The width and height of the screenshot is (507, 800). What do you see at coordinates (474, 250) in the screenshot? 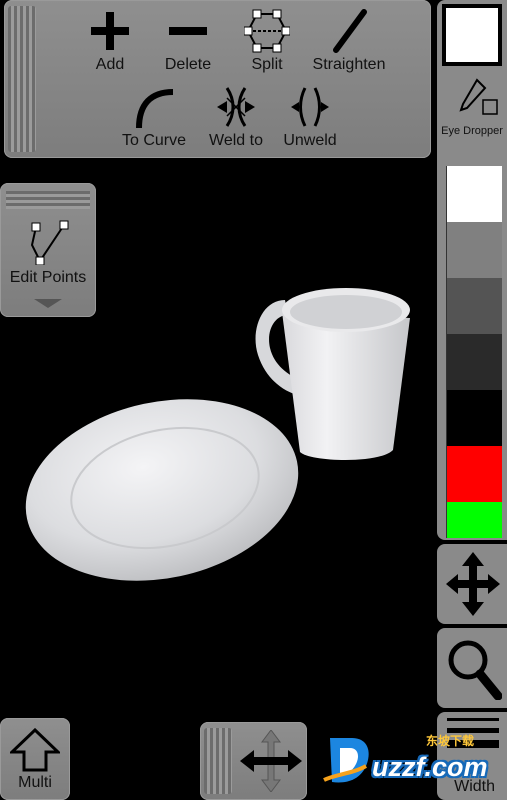
I see `palette-swatch-gray` at bounding box center [474, 250].